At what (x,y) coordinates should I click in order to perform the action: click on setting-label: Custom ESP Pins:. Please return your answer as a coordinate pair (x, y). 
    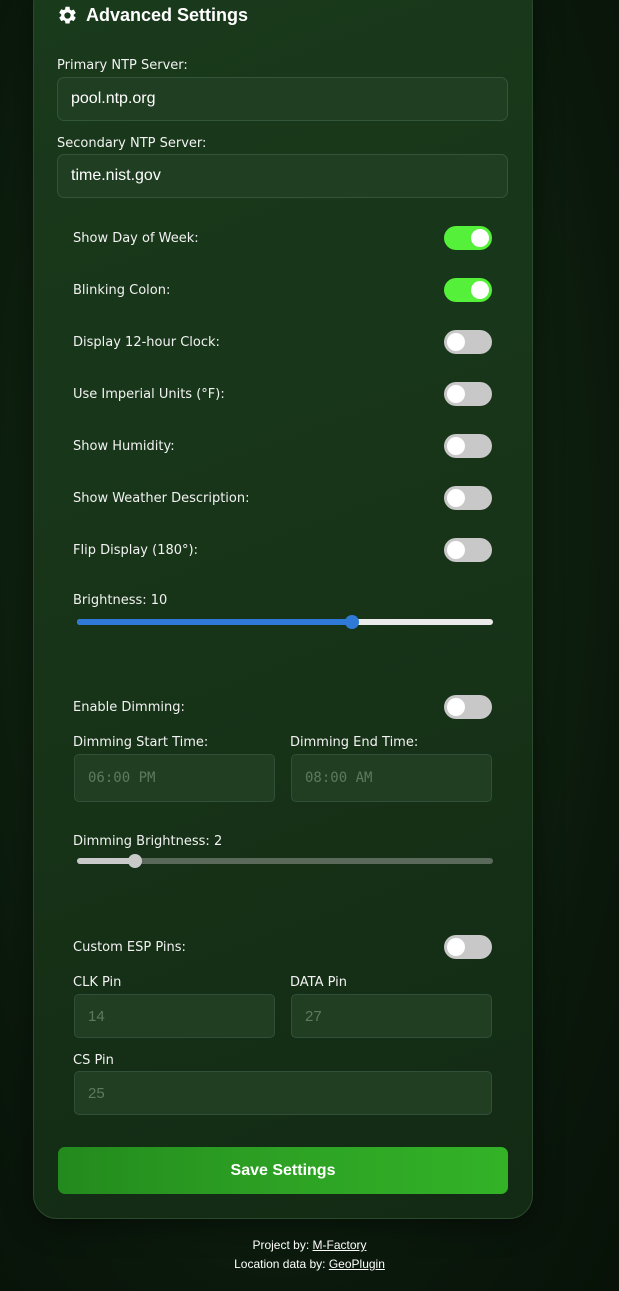
    Looking at the image, I should click on (129, 947).